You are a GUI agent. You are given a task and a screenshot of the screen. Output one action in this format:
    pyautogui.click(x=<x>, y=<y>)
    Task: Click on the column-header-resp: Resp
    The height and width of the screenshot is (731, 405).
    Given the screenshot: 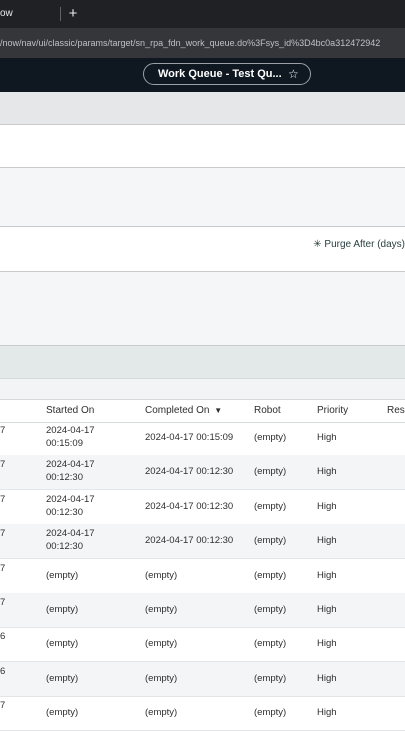 What is the action you would take?
    pyautogui.click(x=396, y=411)
    